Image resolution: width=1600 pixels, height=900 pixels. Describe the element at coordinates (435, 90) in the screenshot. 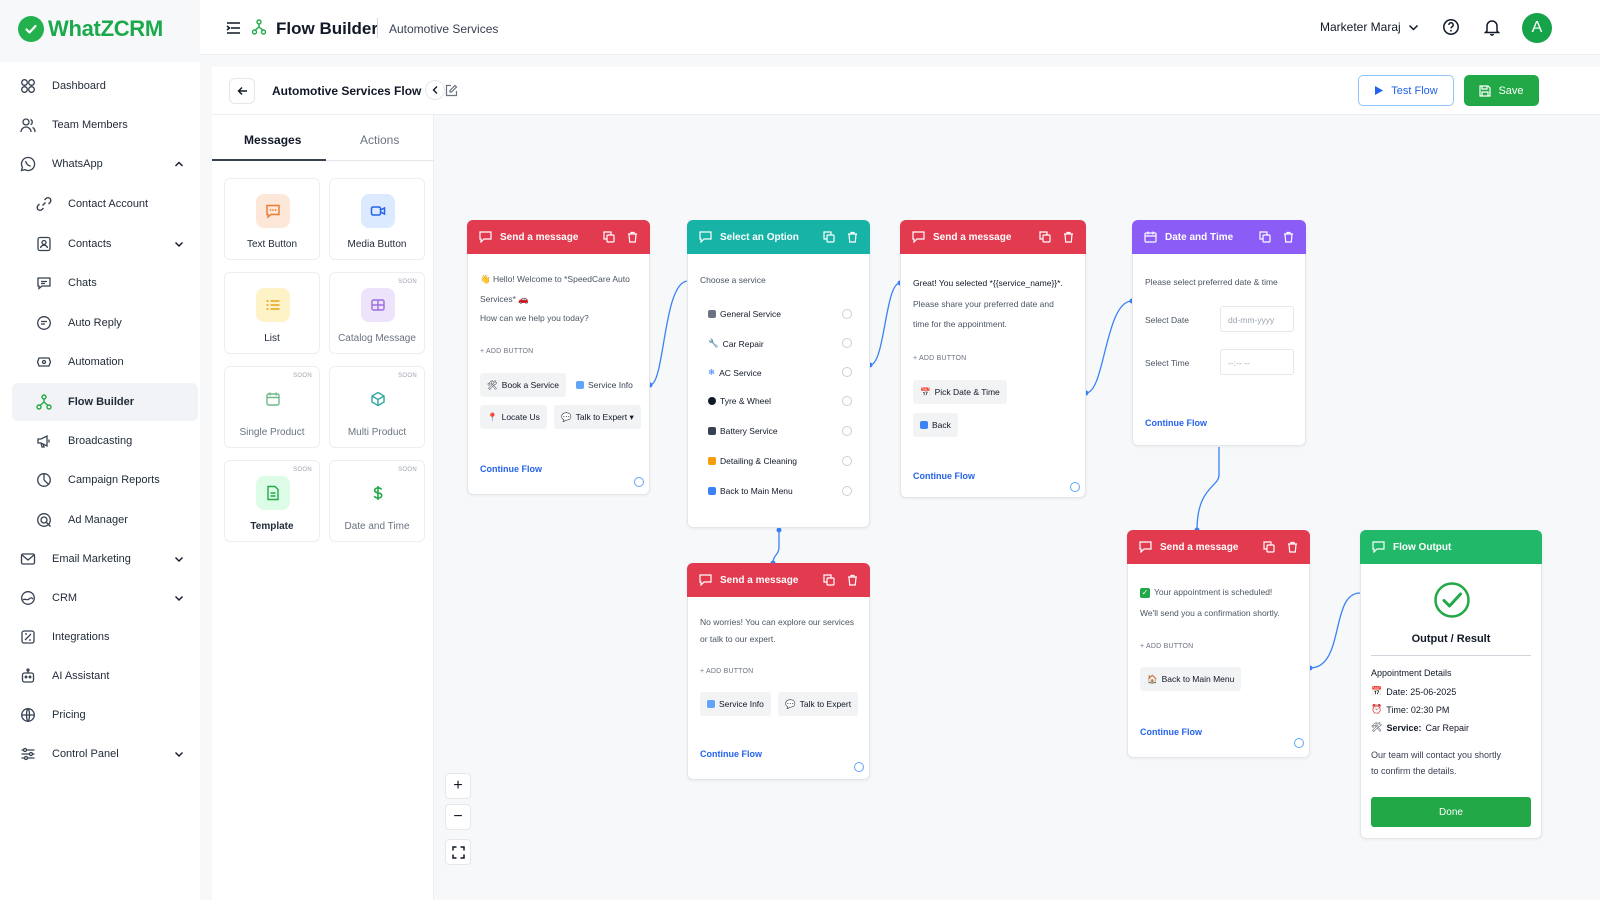

I see `collapse-panel-button` at that location.